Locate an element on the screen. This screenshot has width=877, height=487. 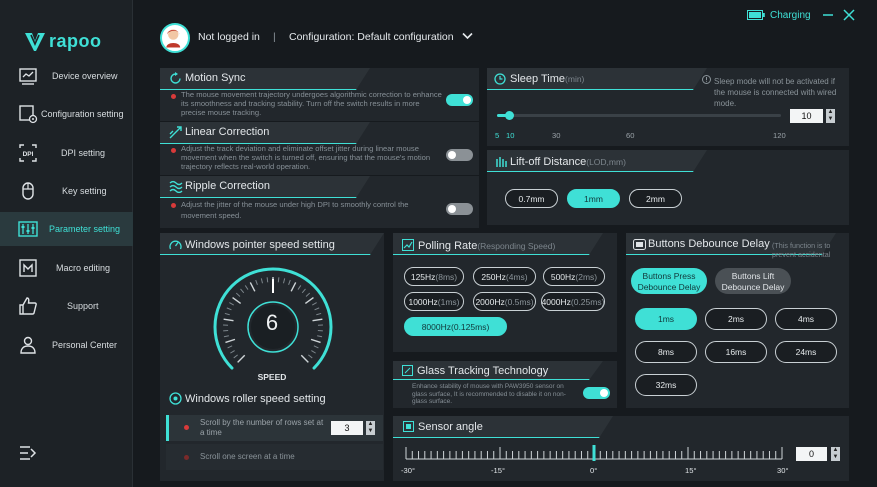
debounce-option-8ms: 8ms is located at coordinates (666, 352).